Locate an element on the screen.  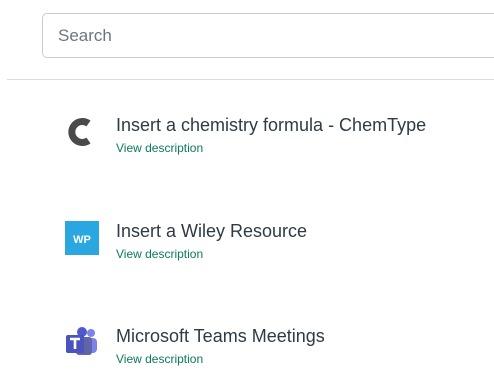
divider is located at coordinates (250, 79).